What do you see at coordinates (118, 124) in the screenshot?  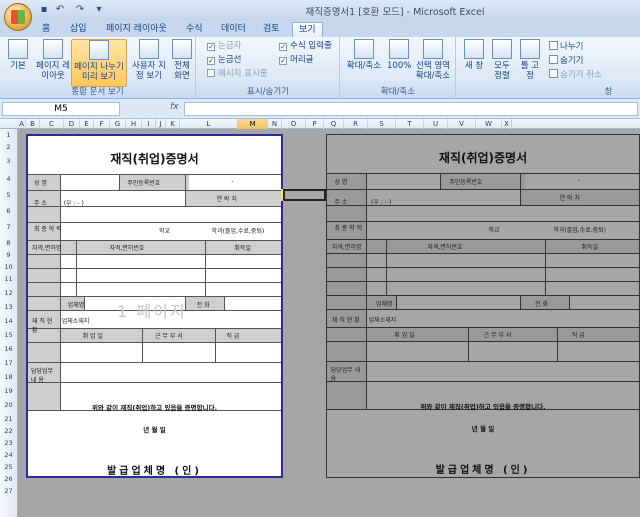 I see `column-header-g: G` at bounding box center [118, 124].